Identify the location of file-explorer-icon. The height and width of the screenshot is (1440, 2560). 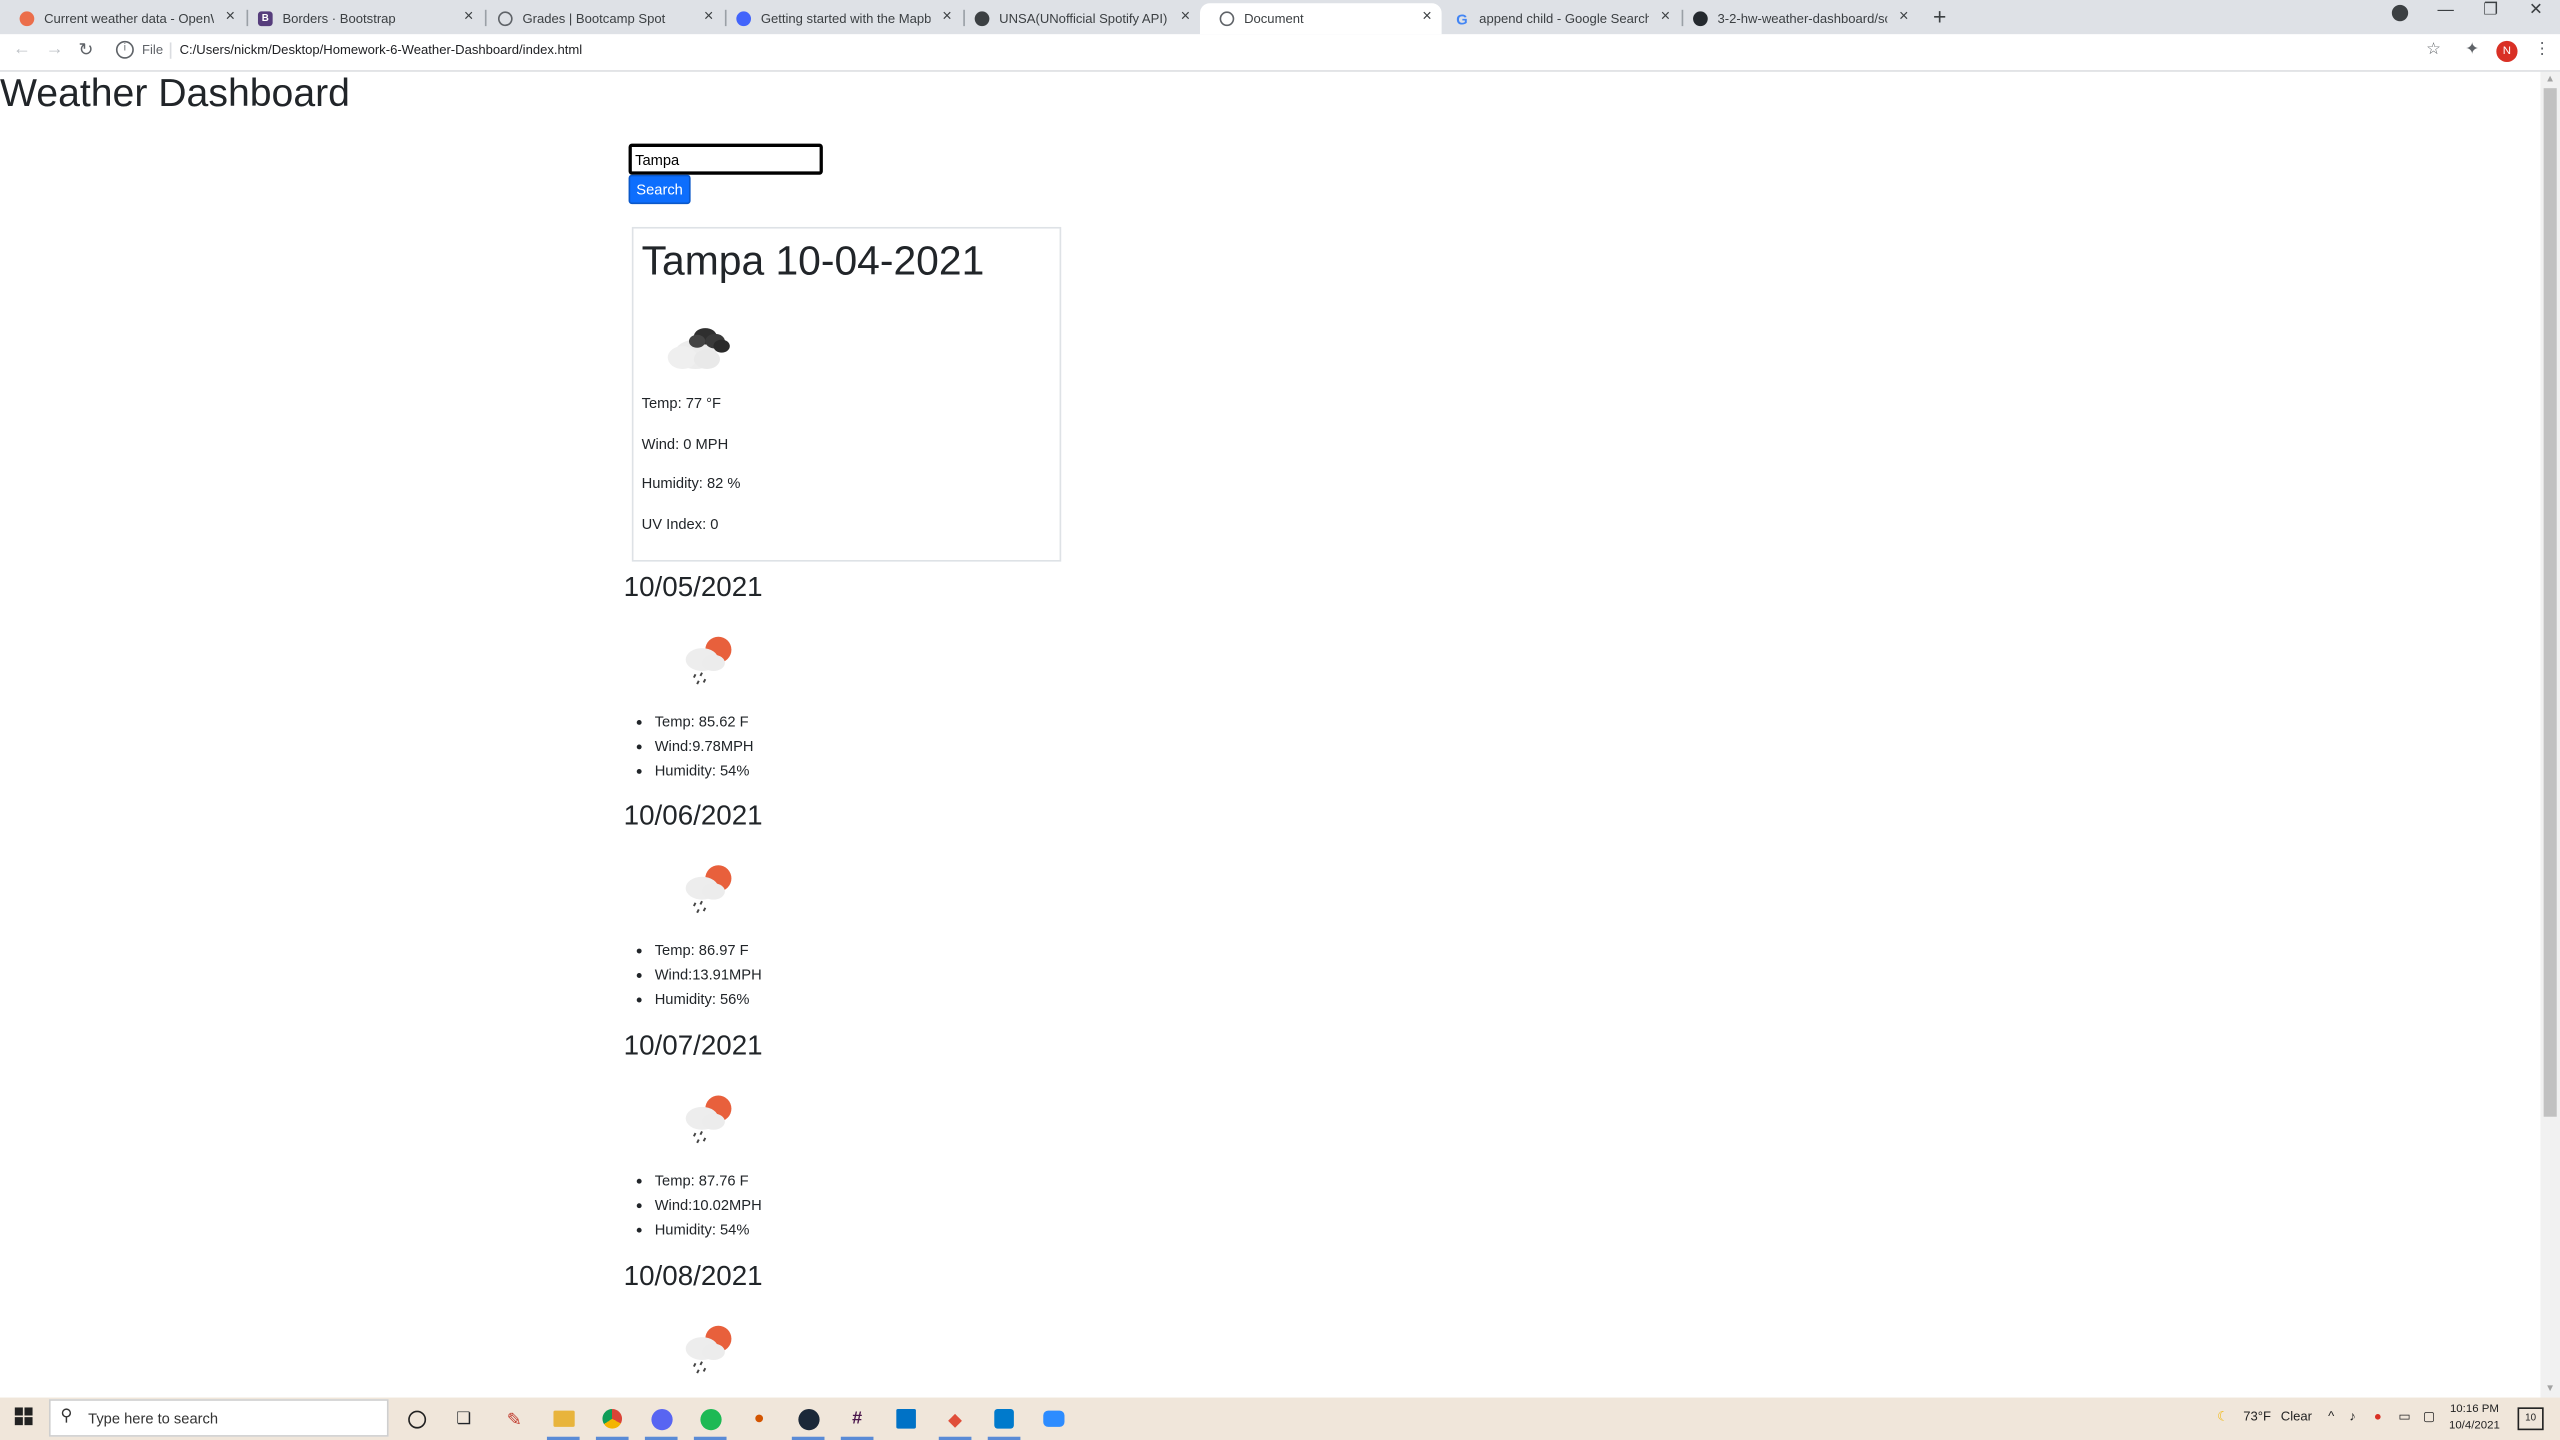
(563, 1421).